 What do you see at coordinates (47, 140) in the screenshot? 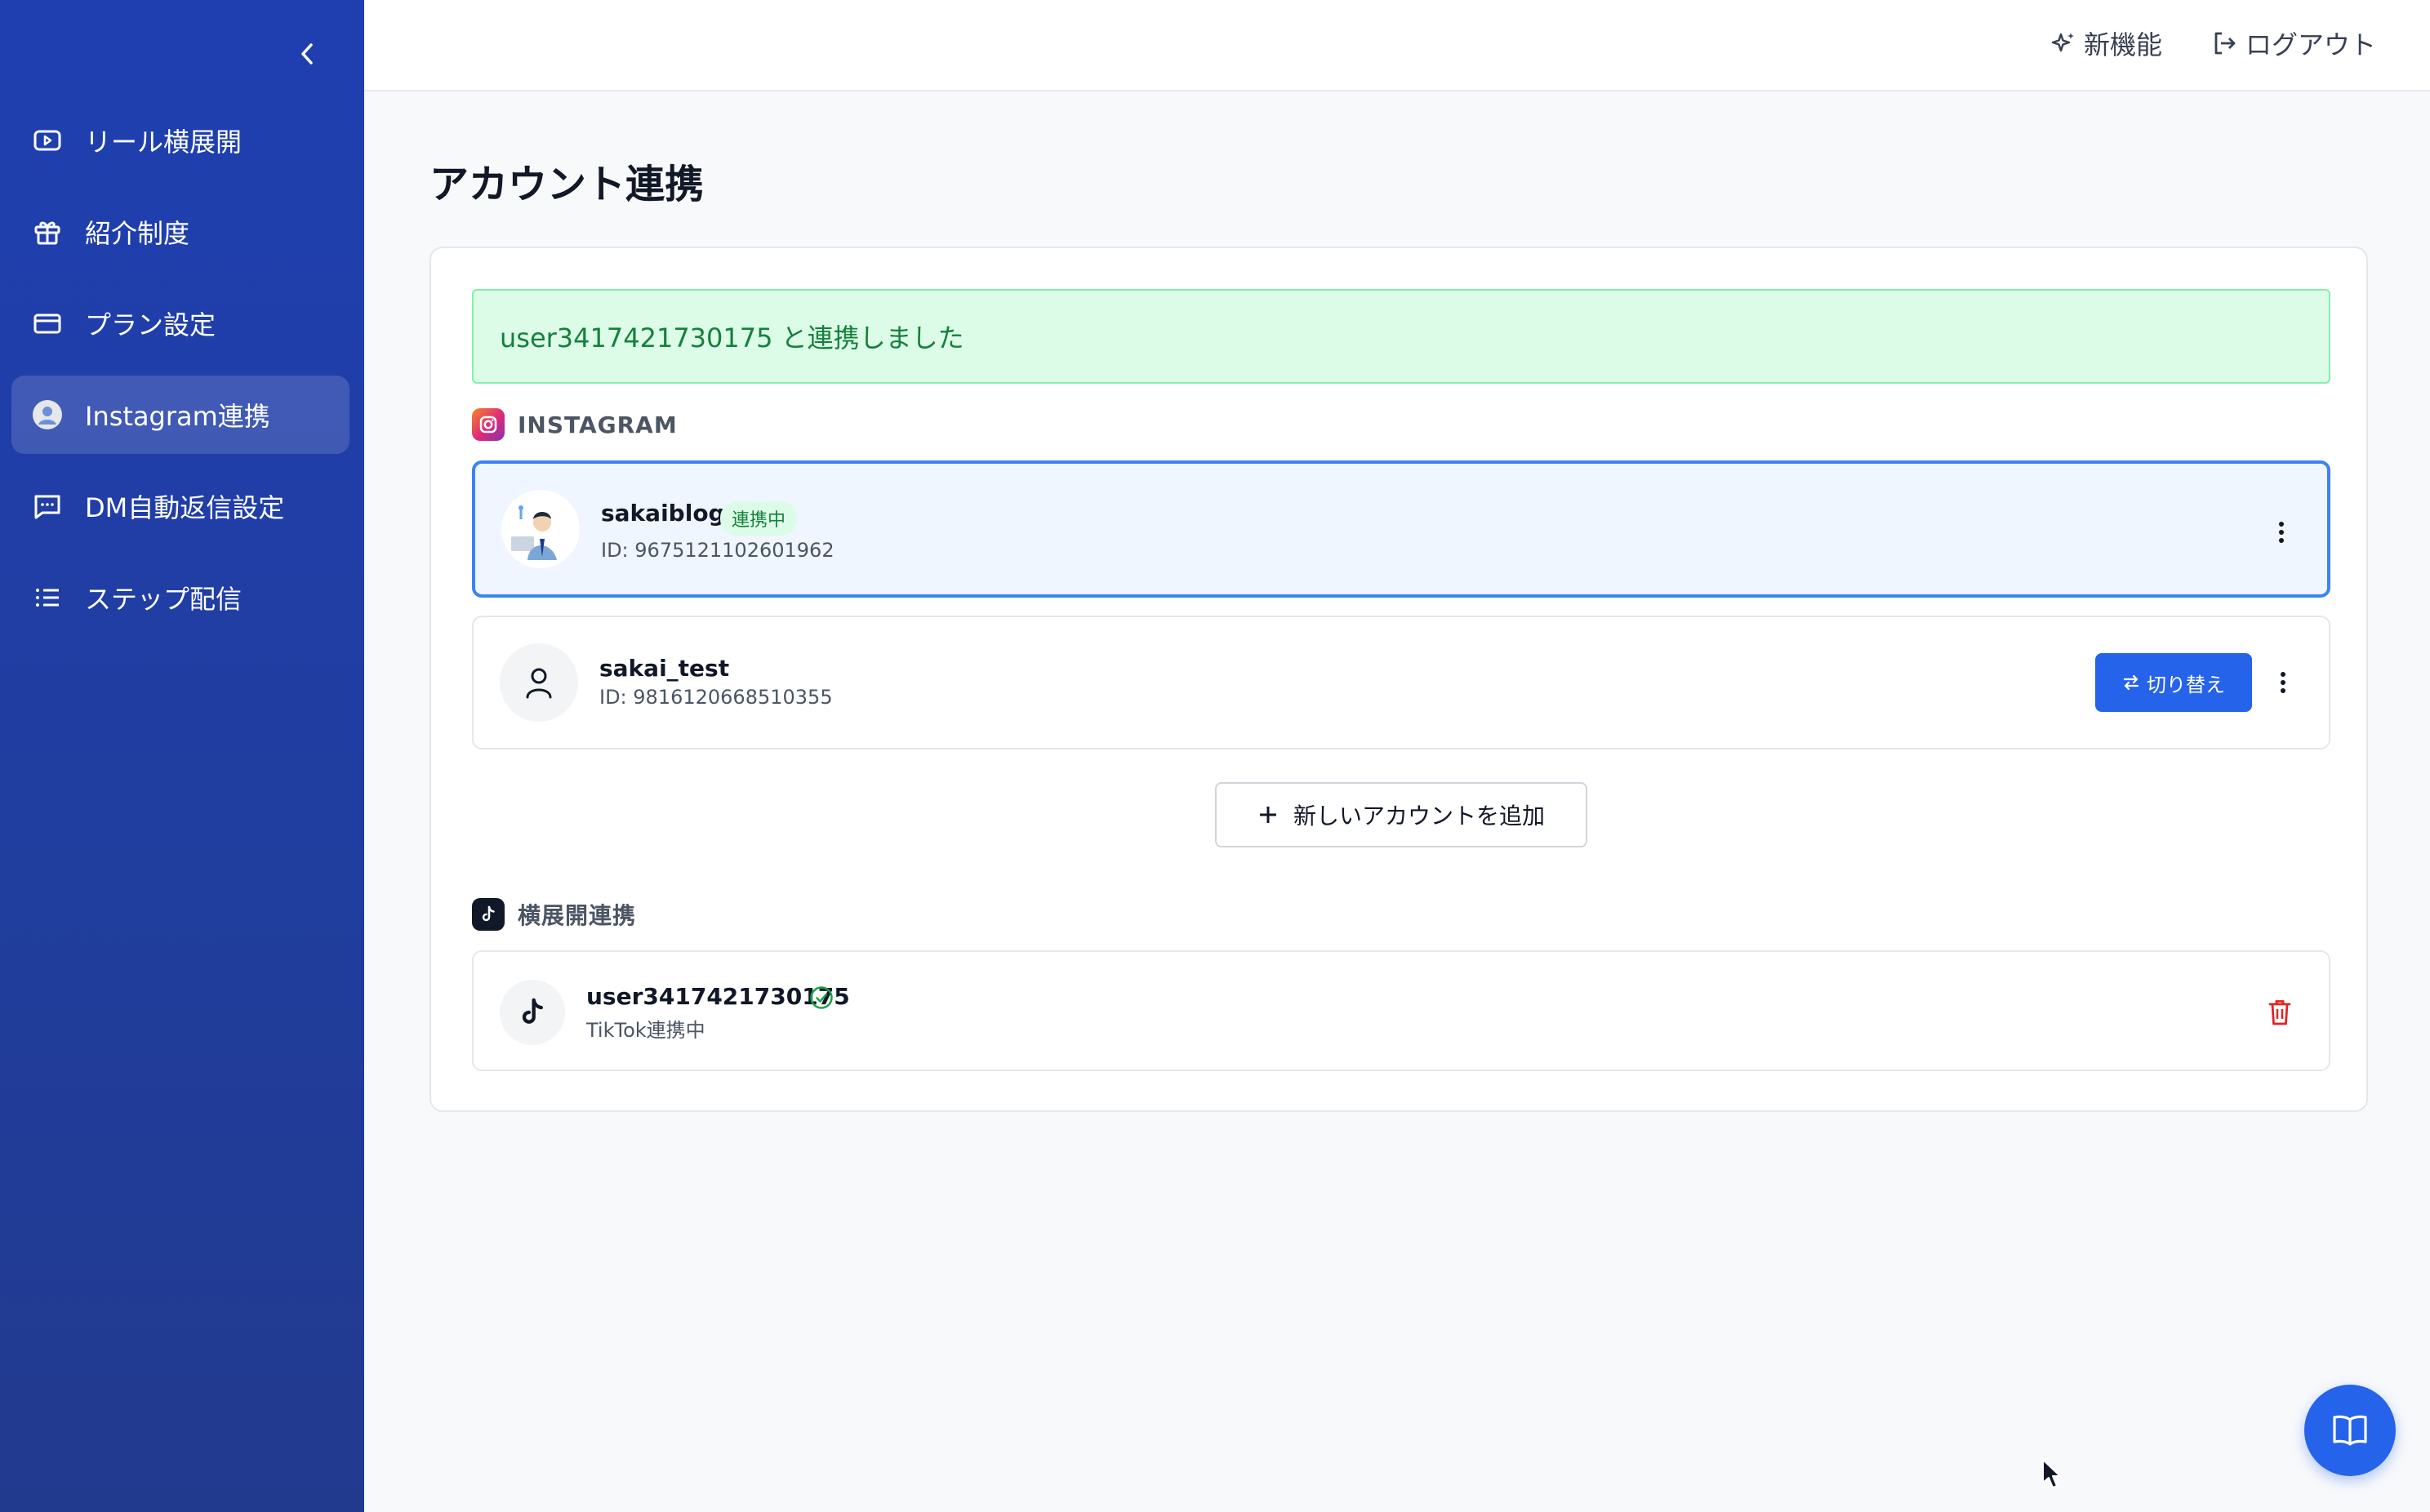
I see `video-play-icon` at bounding box center [47, 140].